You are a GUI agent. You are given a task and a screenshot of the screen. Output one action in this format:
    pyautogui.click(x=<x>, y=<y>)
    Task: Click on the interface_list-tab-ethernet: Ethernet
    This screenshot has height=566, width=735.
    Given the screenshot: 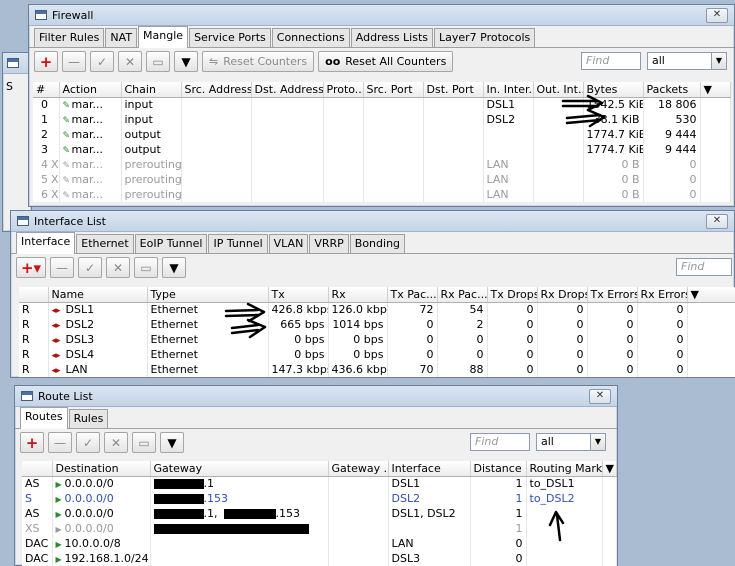 What is the action you would take?
    pyautogui.click(x=105, y=243)
    